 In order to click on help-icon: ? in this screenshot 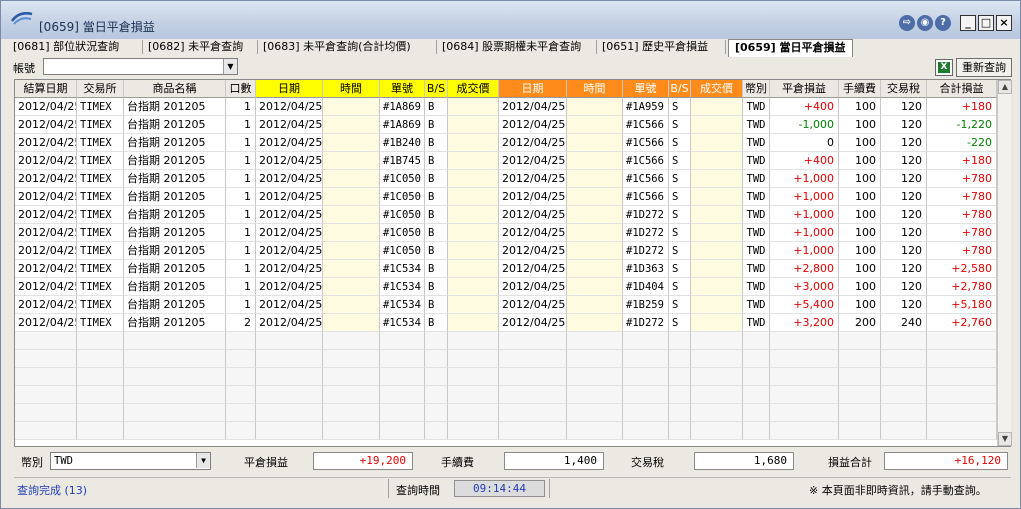, I will do `click(943, 23)`.